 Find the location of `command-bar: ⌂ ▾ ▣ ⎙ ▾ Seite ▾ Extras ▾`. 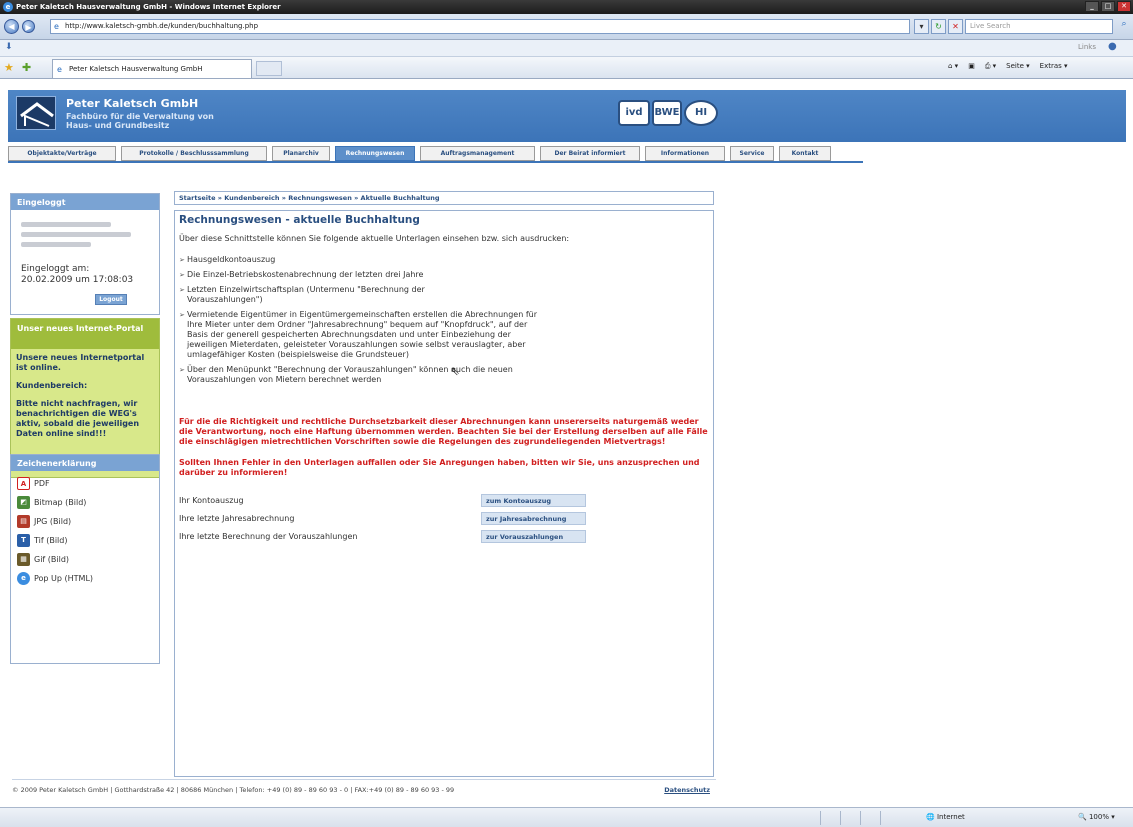

command-bar: ⌂ ▾ ▣ ⎙ ▾ Seite ▾ Extras ▾ is located at coordinates (1008, 66).